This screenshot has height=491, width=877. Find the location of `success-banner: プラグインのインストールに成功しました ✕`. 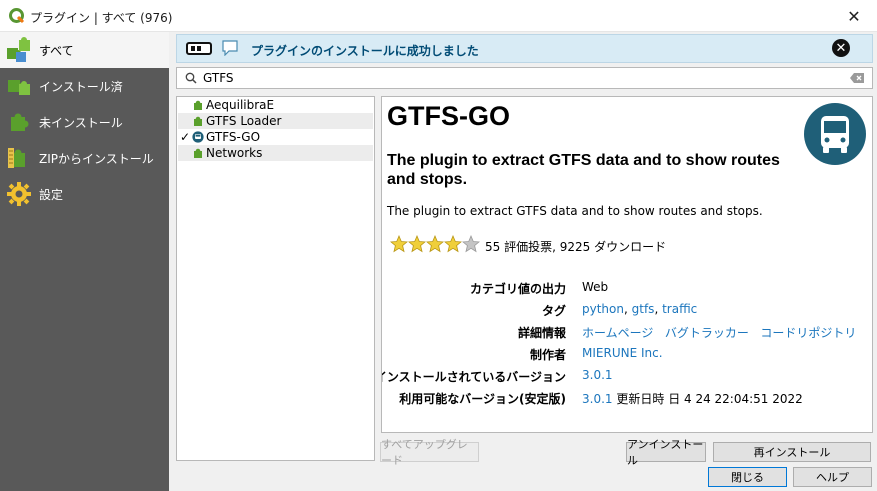

success-banner: プラグインのインストールに成功しました ✕ is located at coordinates (524, 48).